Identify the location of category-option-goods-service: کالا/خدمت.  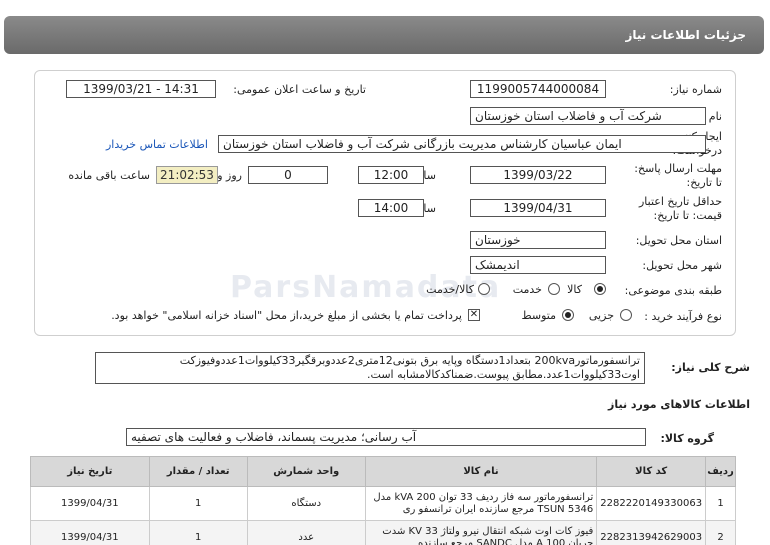
(450, 289).